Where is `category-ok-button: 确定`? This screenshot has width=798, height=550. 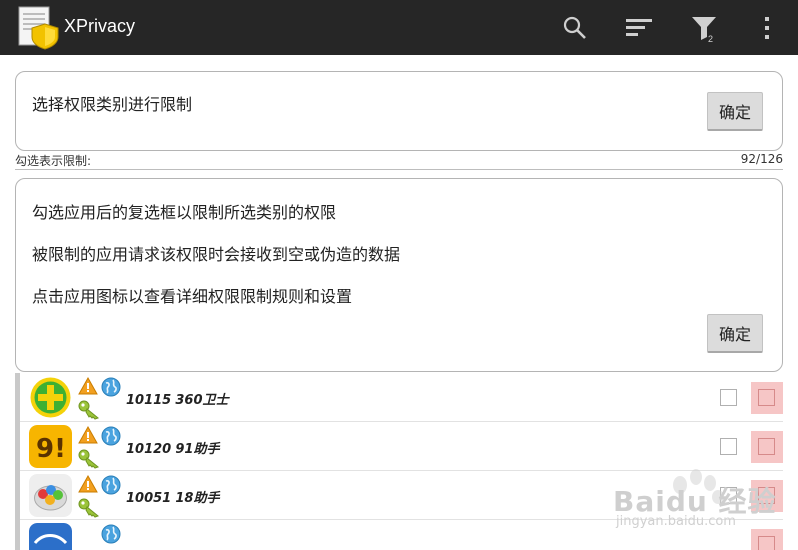 category-ok-button: 确定 is located at coordinates (735, 111).